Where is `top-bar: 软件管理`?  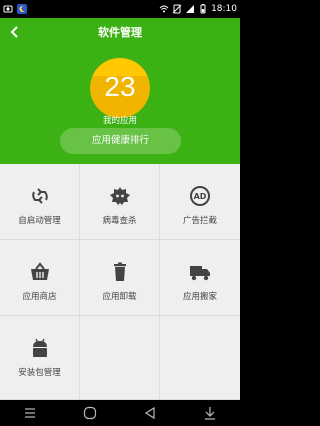
top-bar: 软件管理 is located at coordinates (120, 32).